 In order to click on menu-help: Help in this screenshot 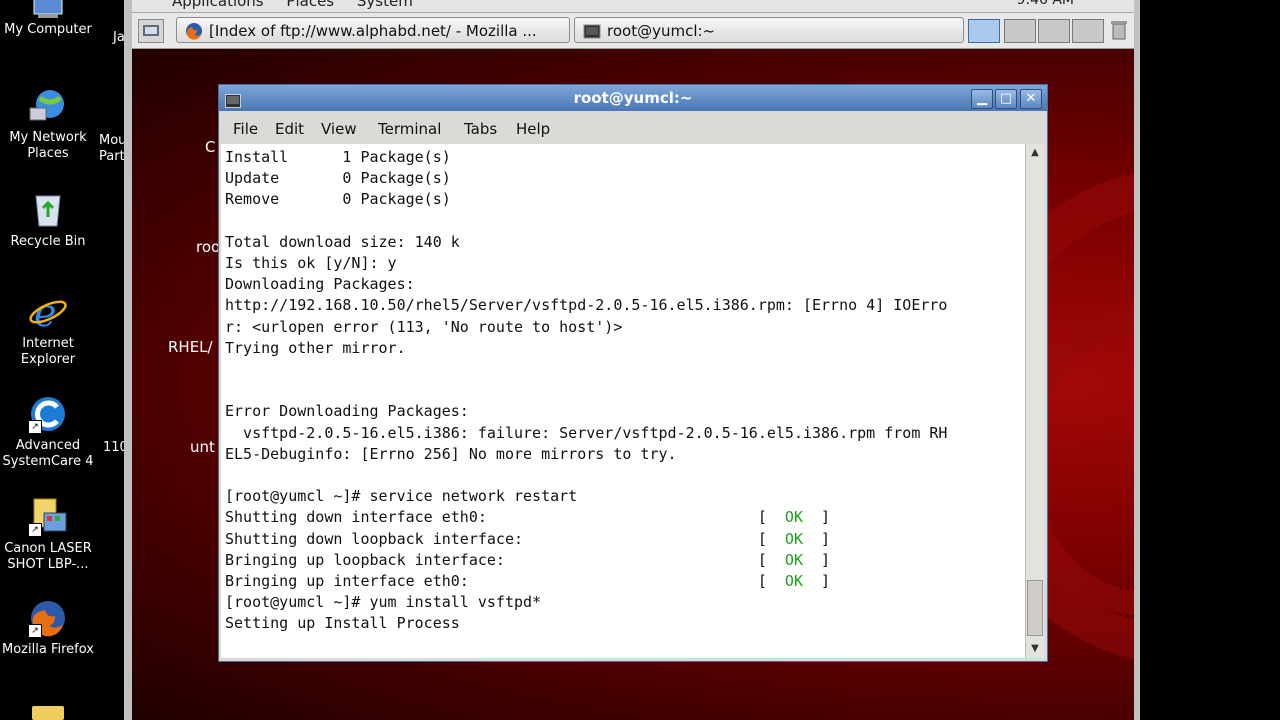, I will do `click(533, 129)`.